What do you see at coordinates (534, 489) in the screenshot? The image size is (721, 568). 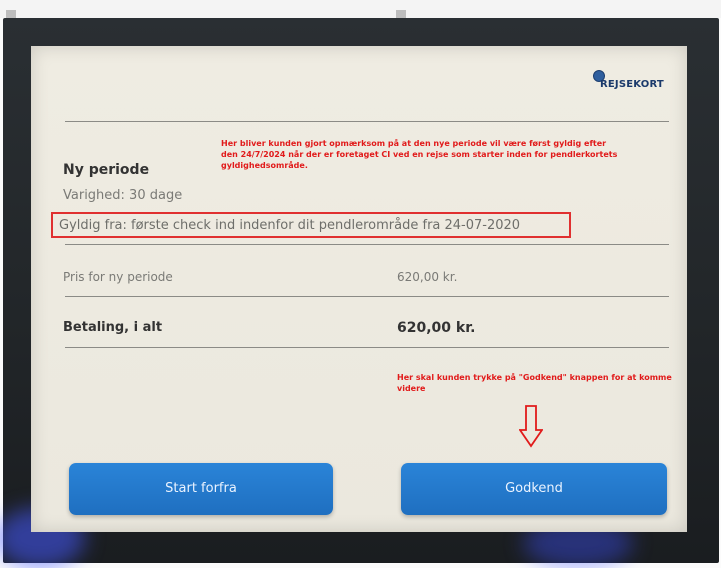 I see `approve-button: Godkend` at bounding box center [534, 489].